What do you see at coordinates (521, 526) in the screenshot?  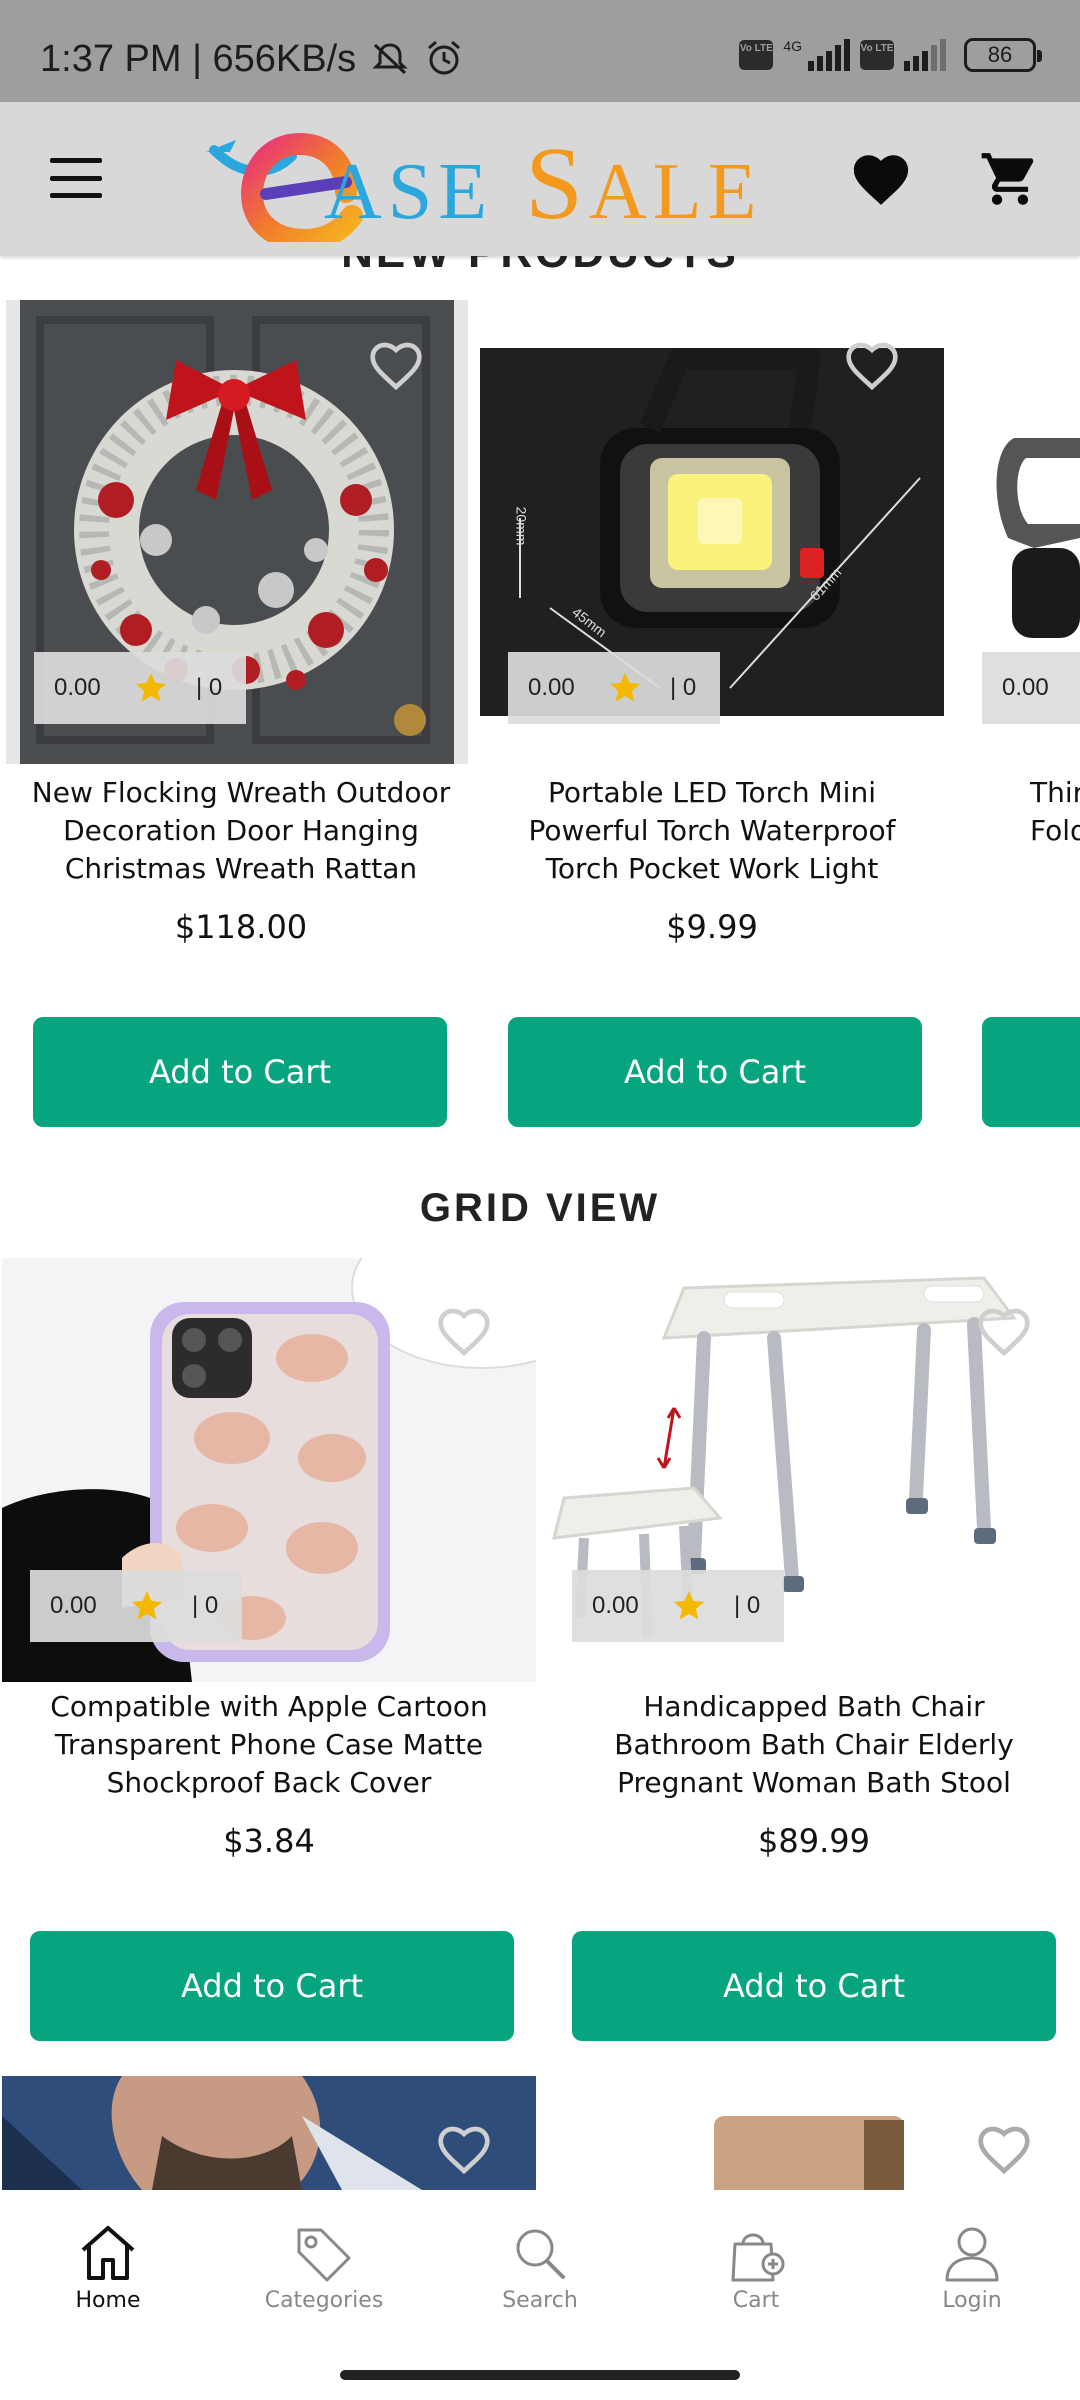 I see `dimension-height: 20mm` at bounding box center [521, 526].